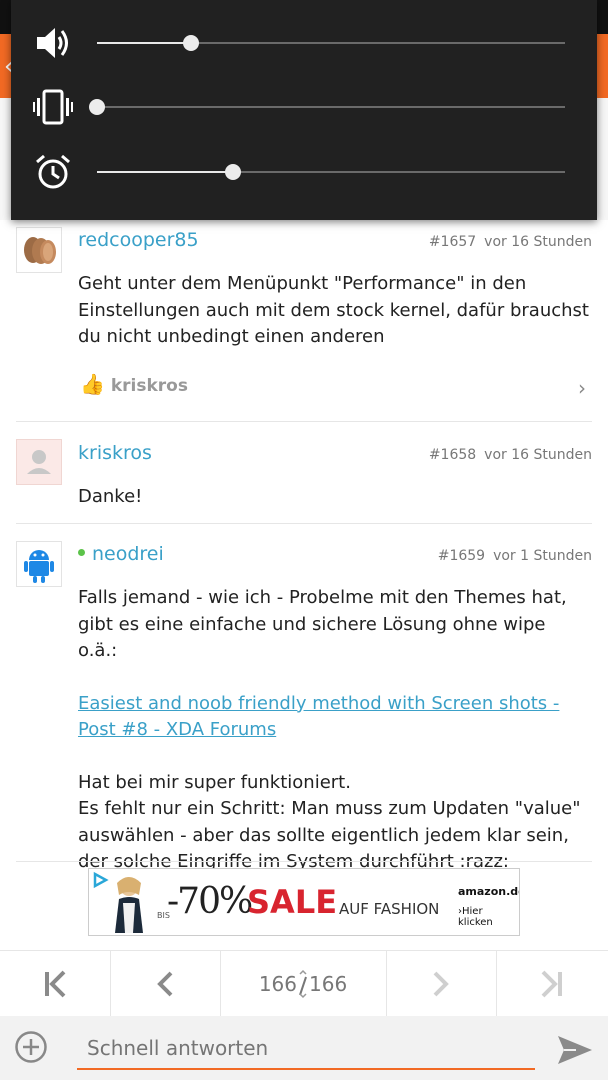 This screenshot has width=608, height=1080. Describe the element at coordinates (327, 107) in the screenshot. I see `ringer-volume-slider` at that location.